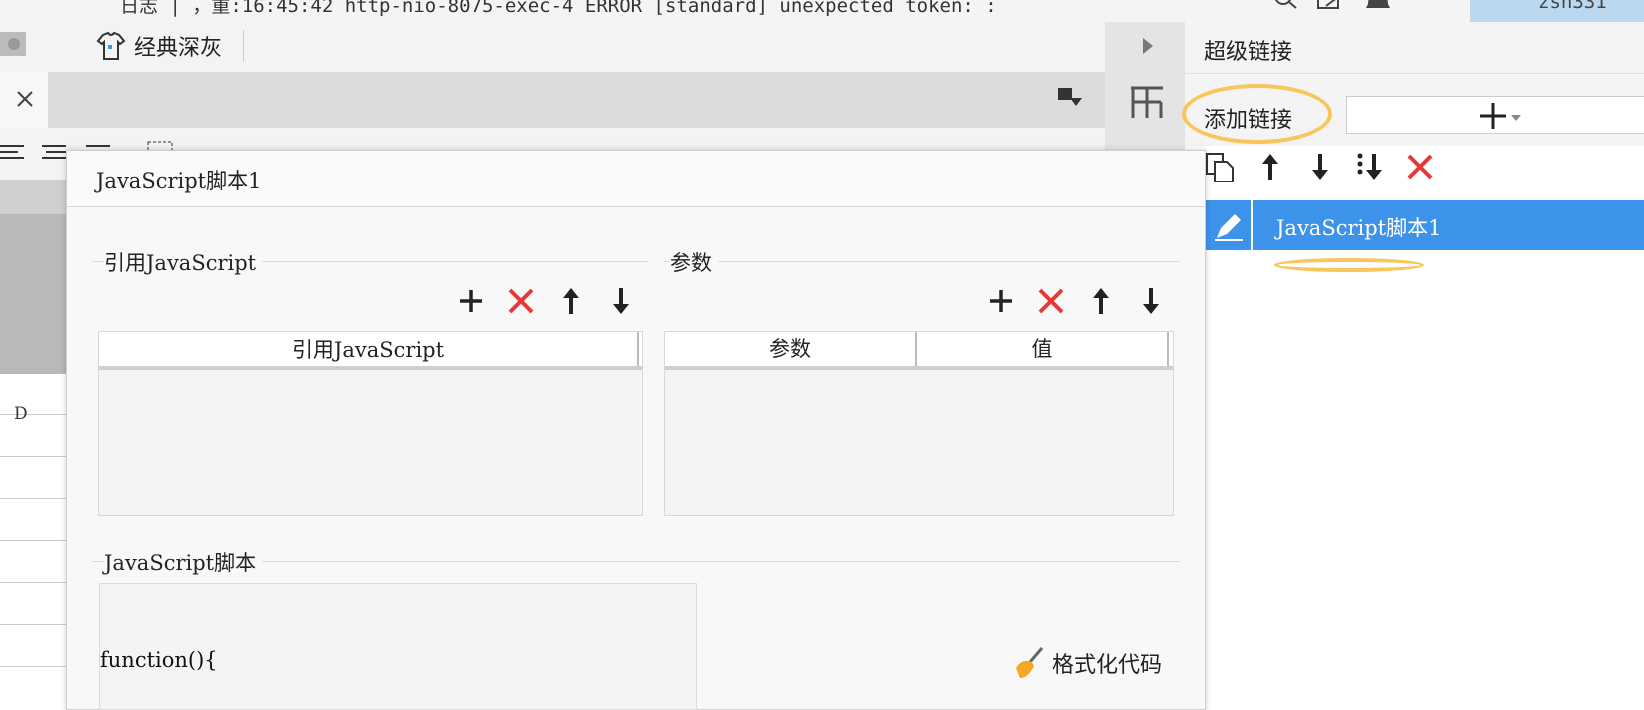  Describe the element at coordinates (159, 660) in the screenshot. I see `code-text: function(){` at that location.